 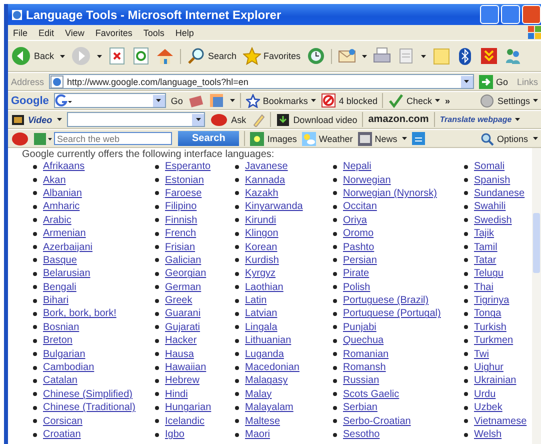 What do you see at coordinates (212, 56) in the screenshot?
I see `search-button: Search` at bounding box center [212, 56].